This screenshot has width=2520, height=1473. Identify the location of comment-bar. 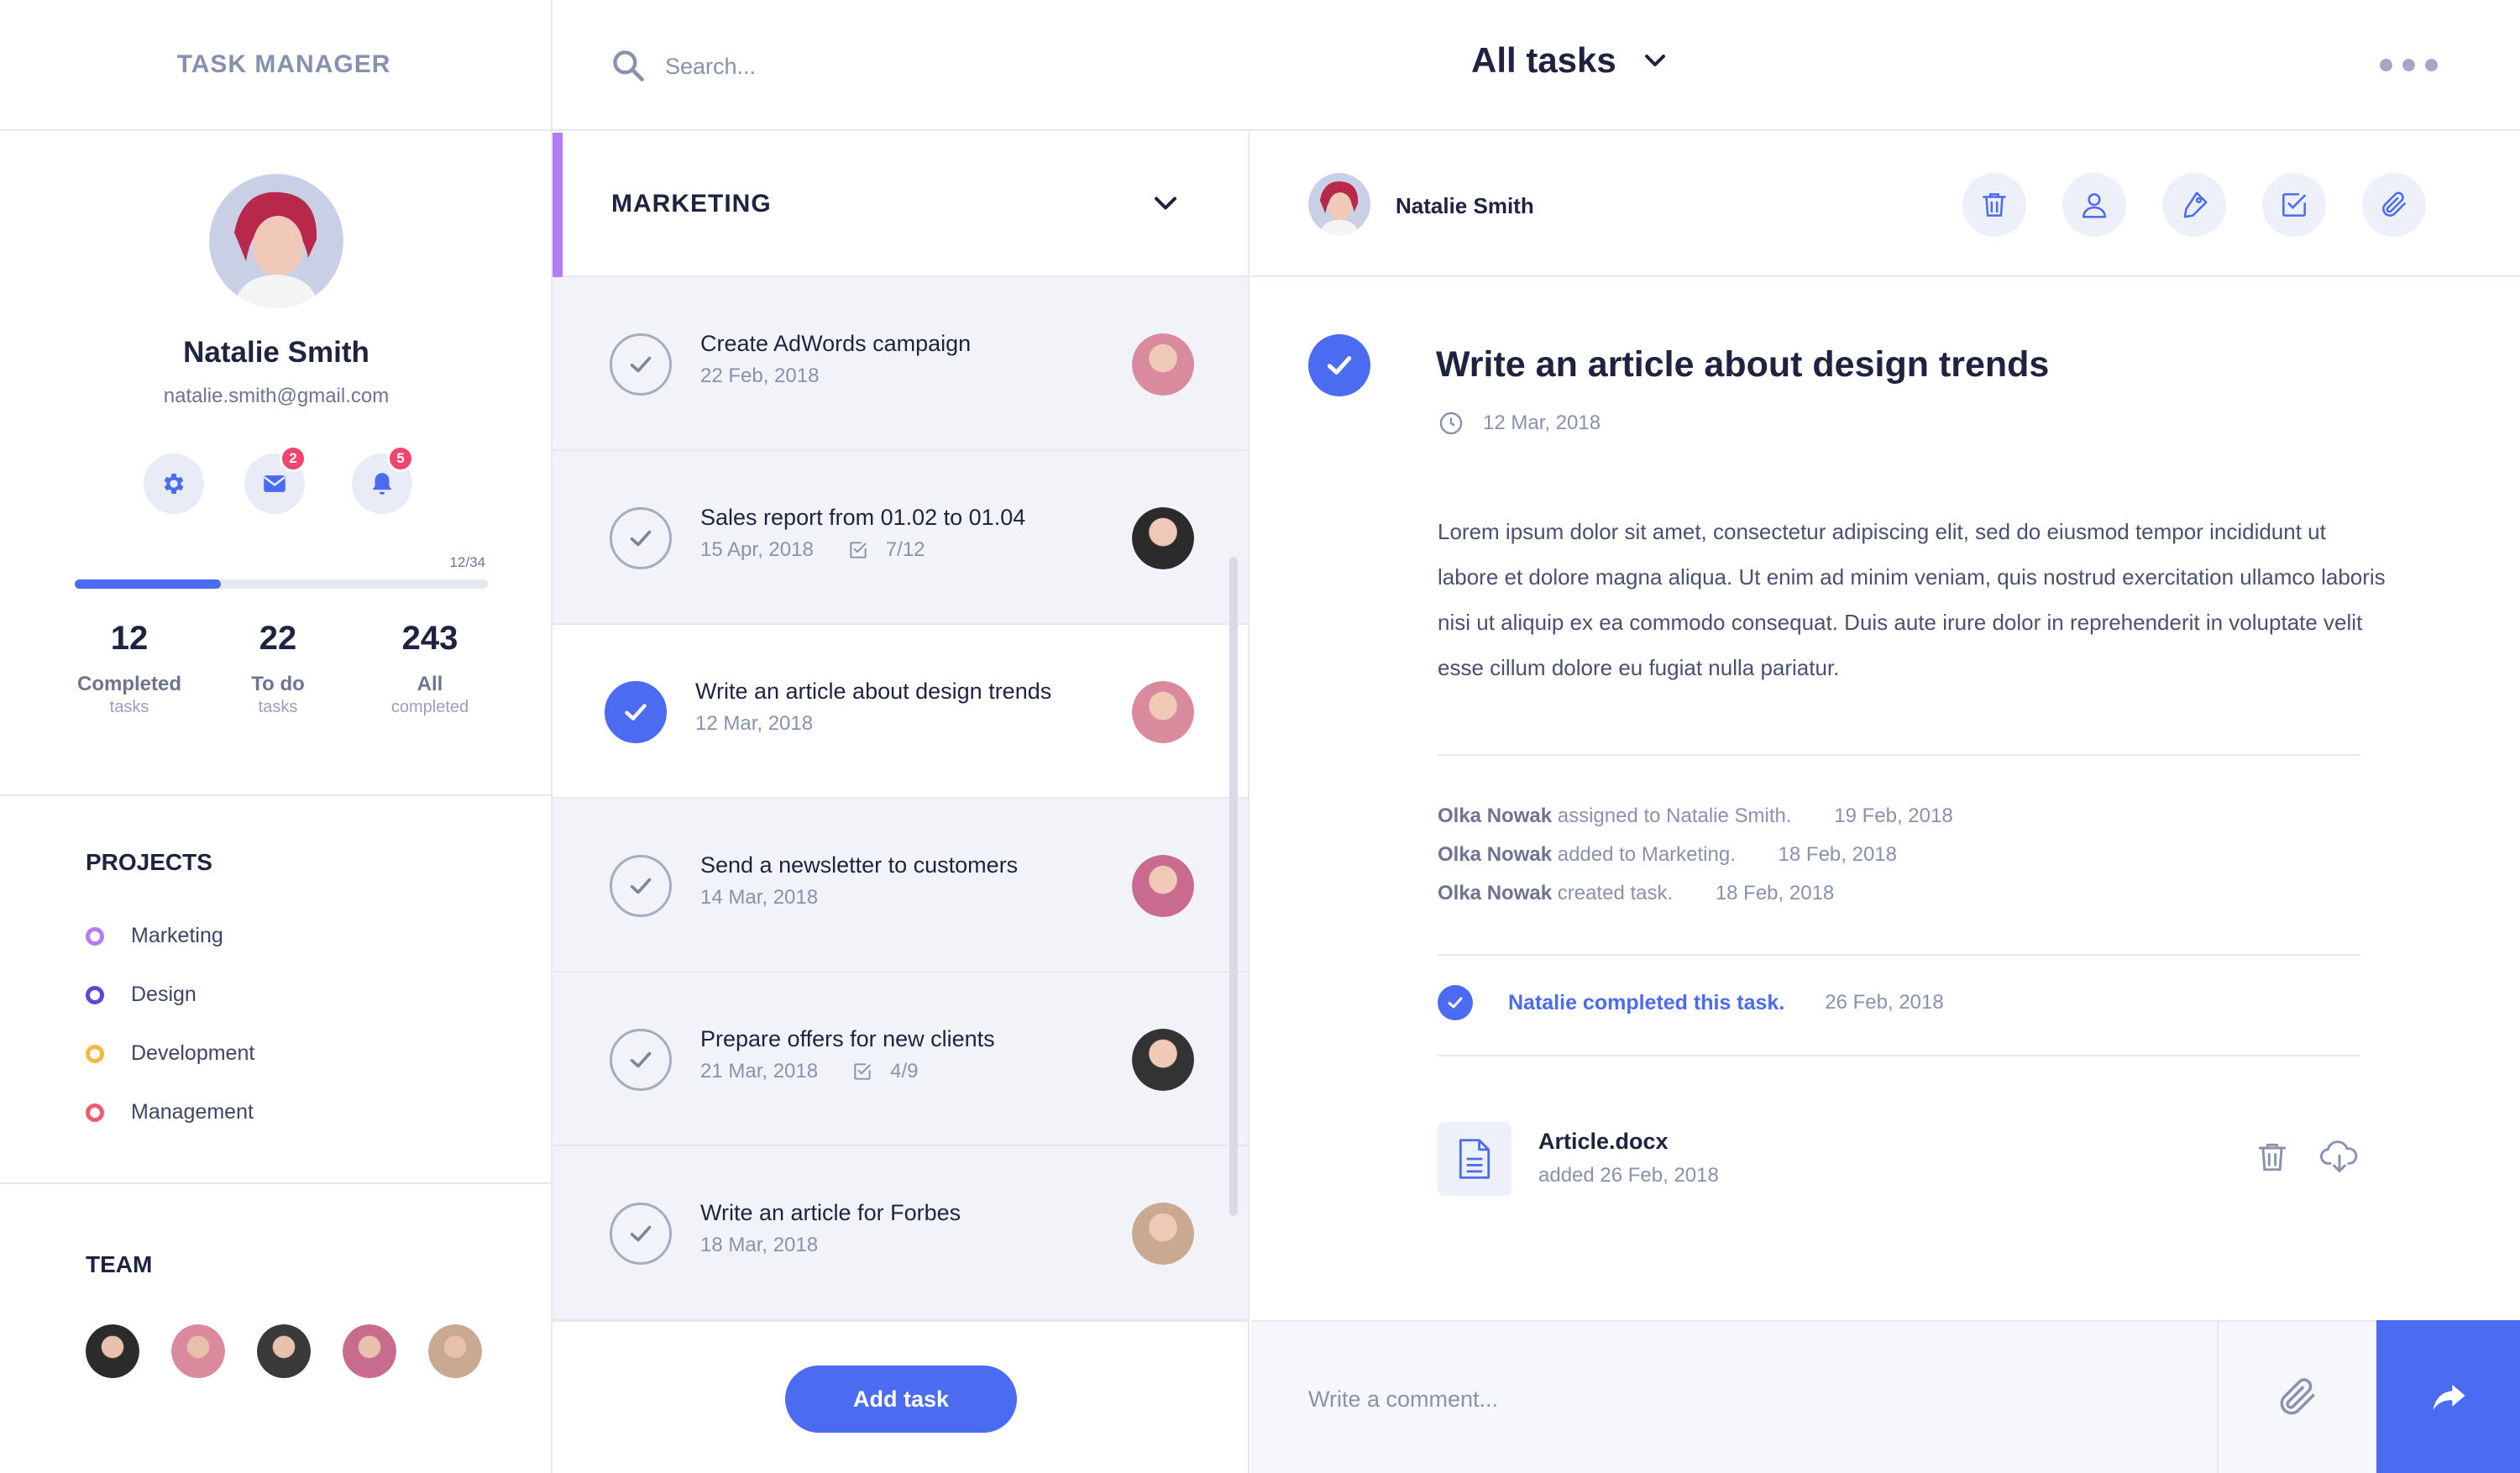
(1885, 1397).